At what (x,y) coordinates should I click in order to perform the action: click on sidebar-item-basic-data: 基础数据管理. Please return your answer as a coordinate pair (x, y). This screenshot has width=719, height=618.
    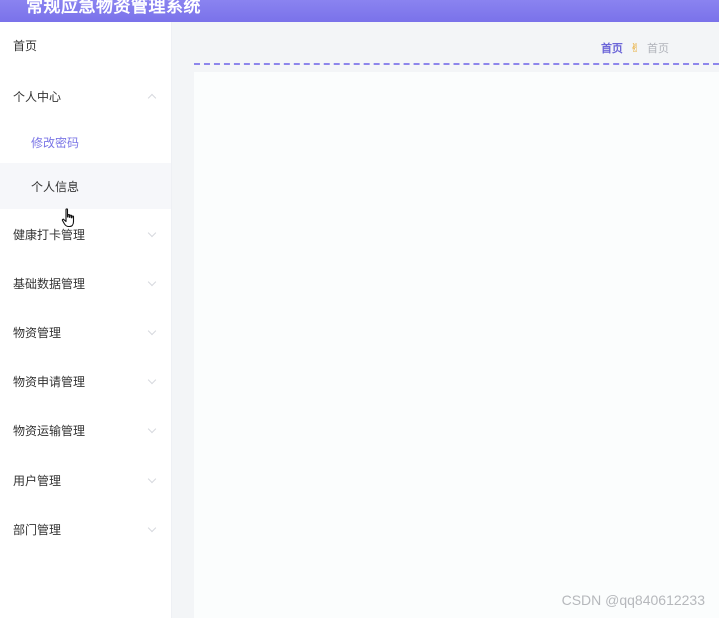
    Looking at the image, I should click on (85, 283).